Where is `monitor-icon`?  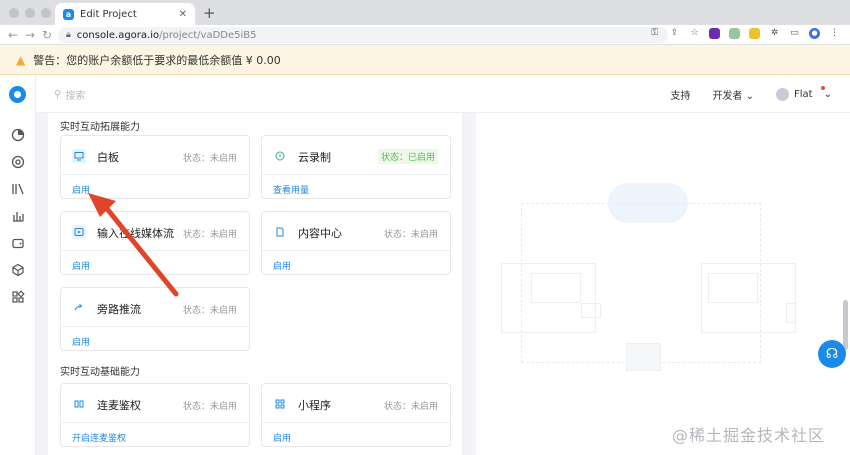 monitor-icon is located at coordinates (591, 310).